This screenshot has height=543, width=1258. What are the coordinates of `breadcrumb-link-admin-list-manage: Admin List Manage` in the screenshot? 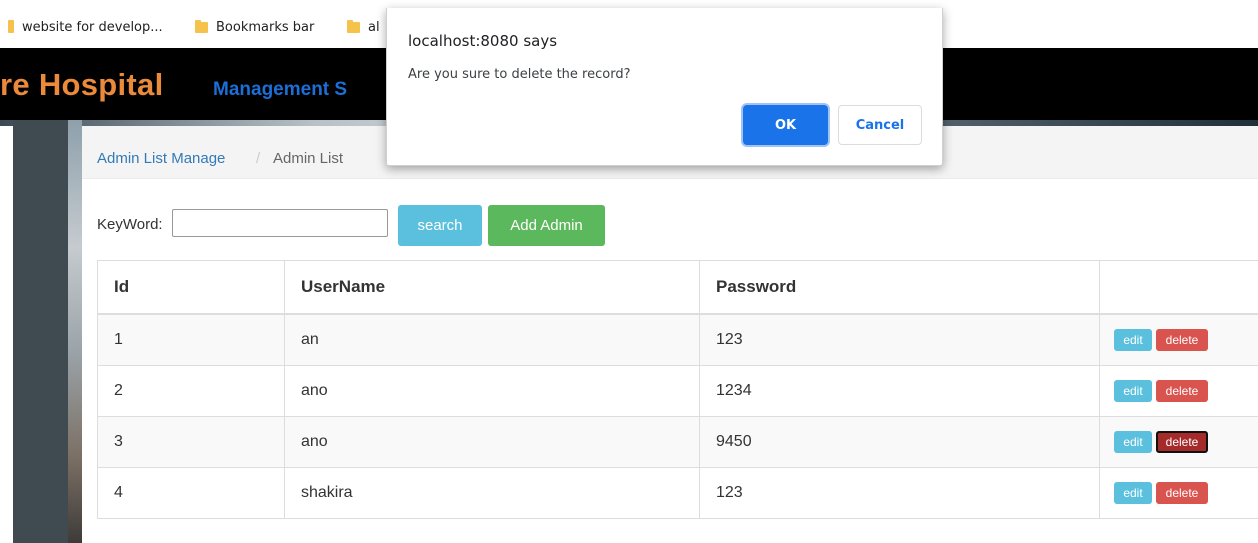 It's located at (161, 158).